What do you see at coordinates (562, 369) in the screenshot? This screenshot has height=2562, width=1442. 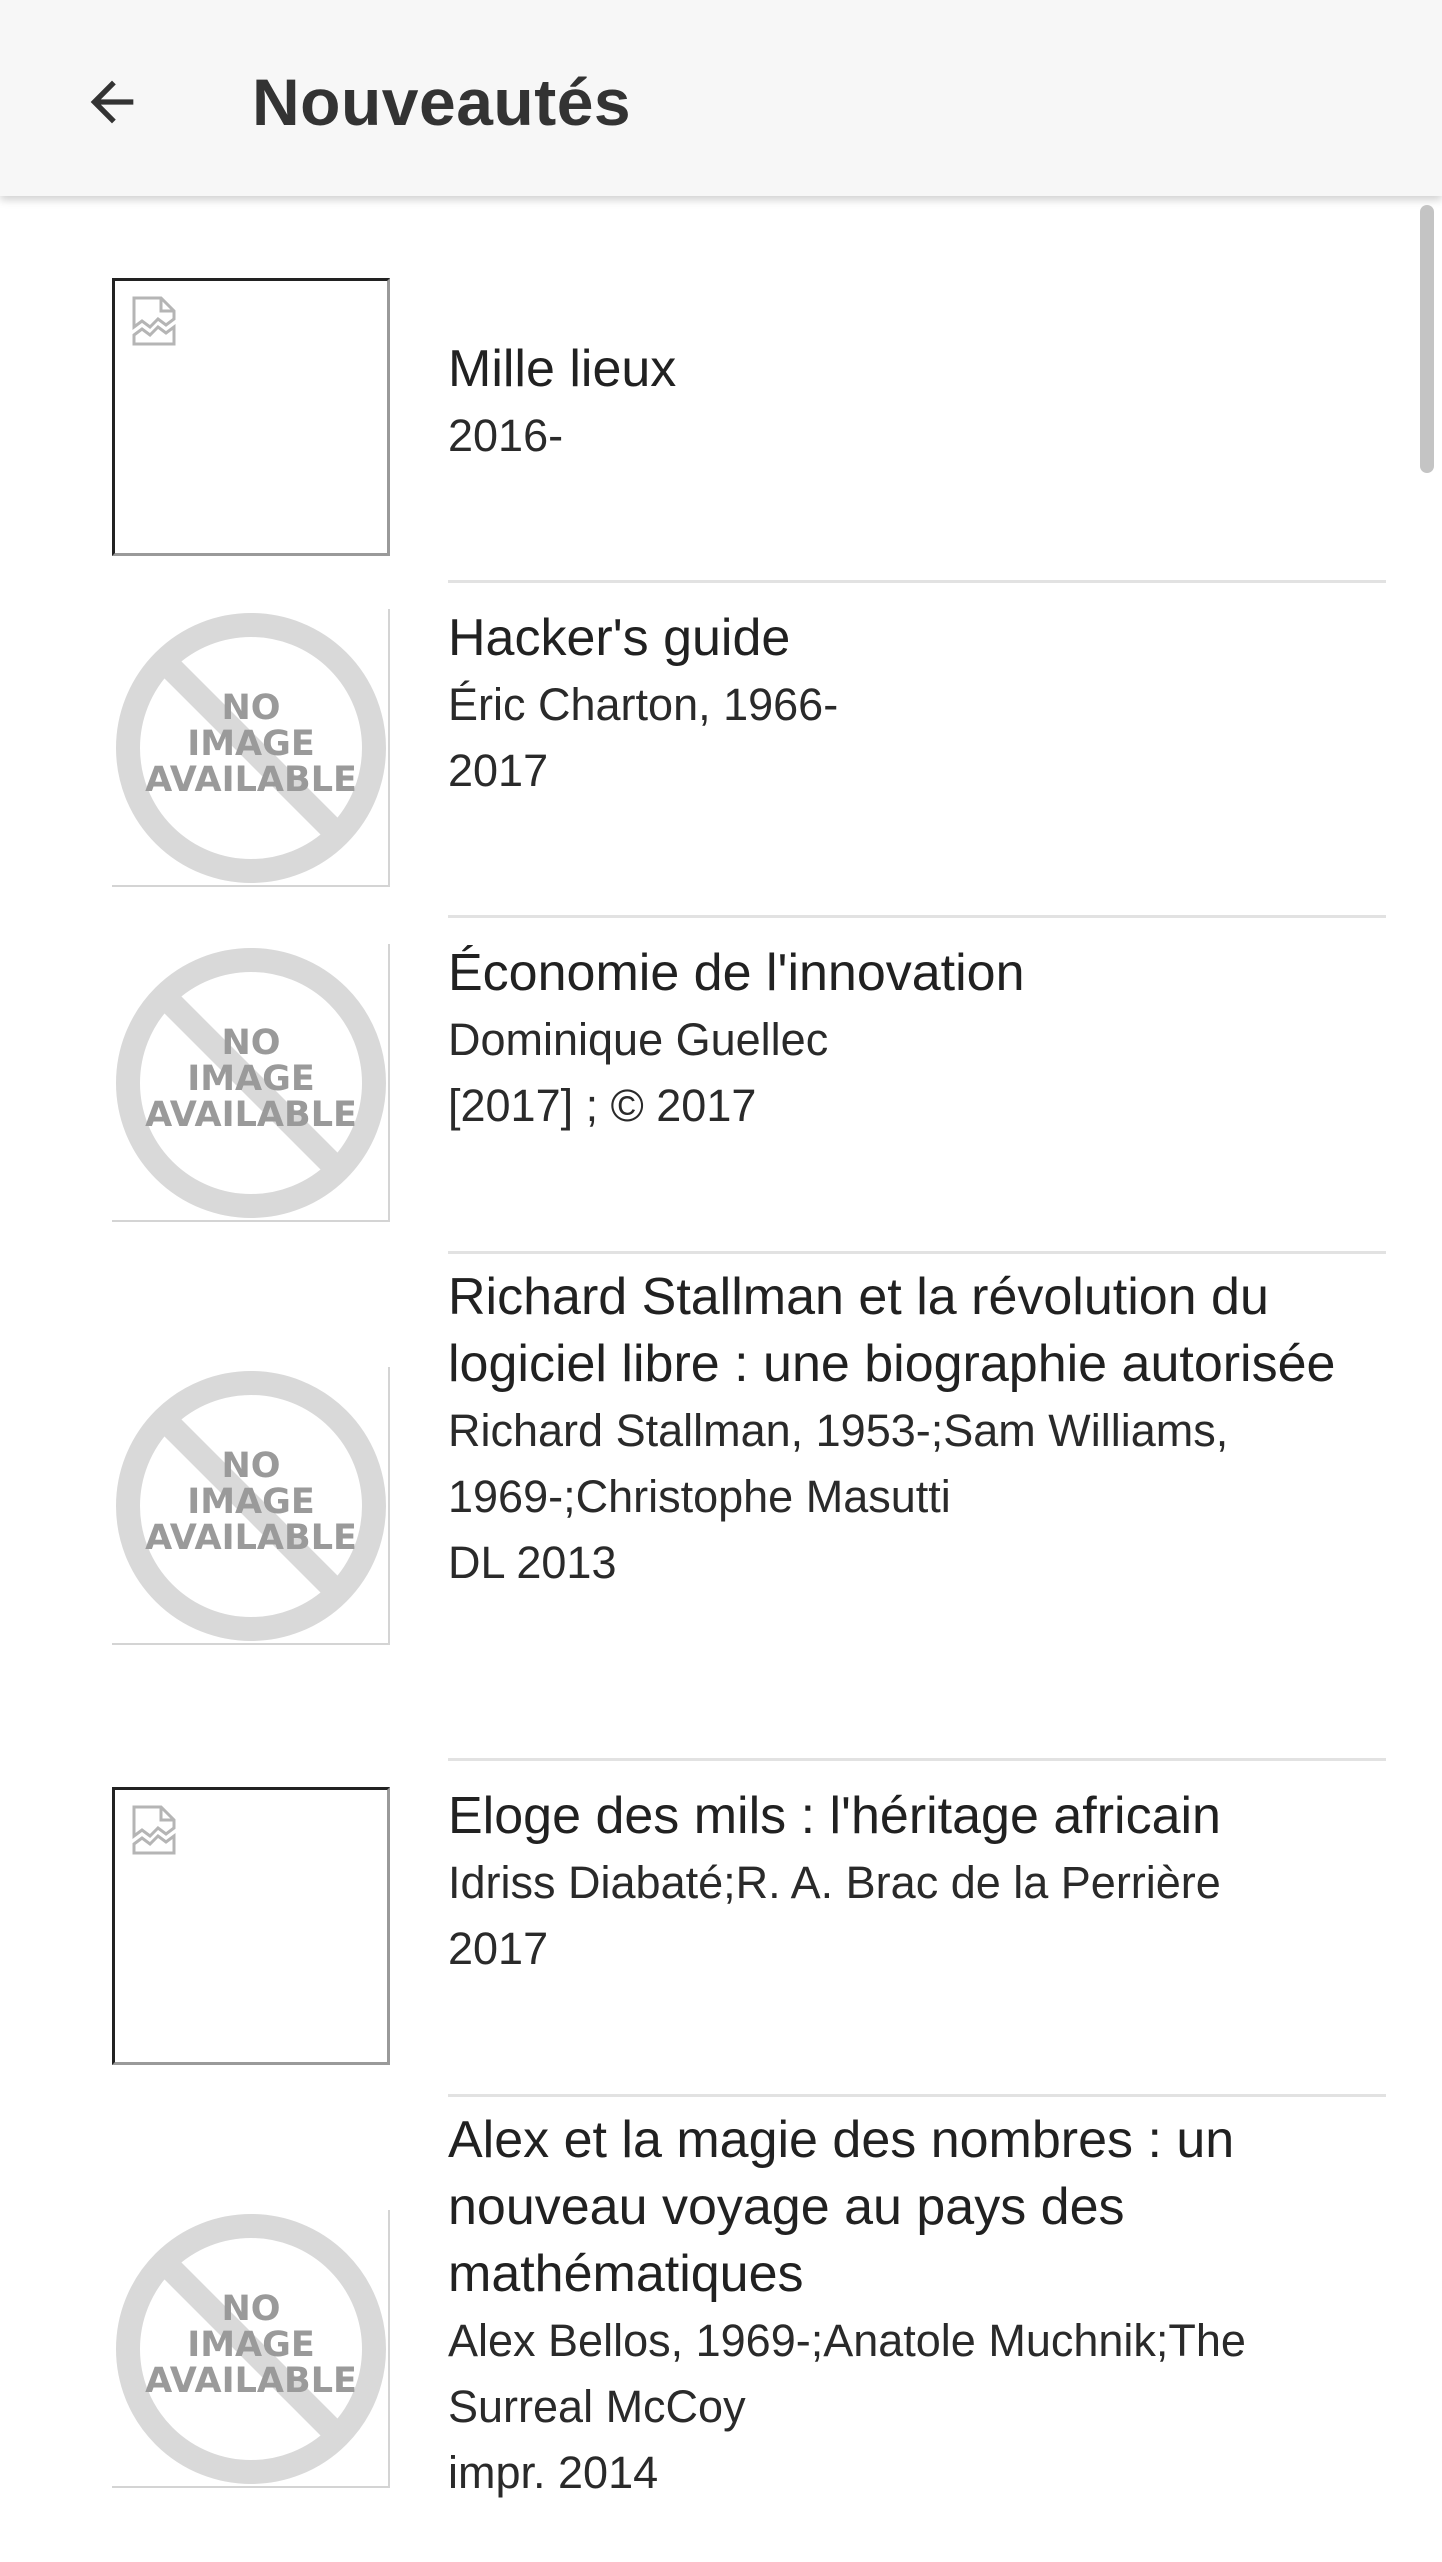 I see `book-title: Mille lieux` at bounding box center [562, 369].